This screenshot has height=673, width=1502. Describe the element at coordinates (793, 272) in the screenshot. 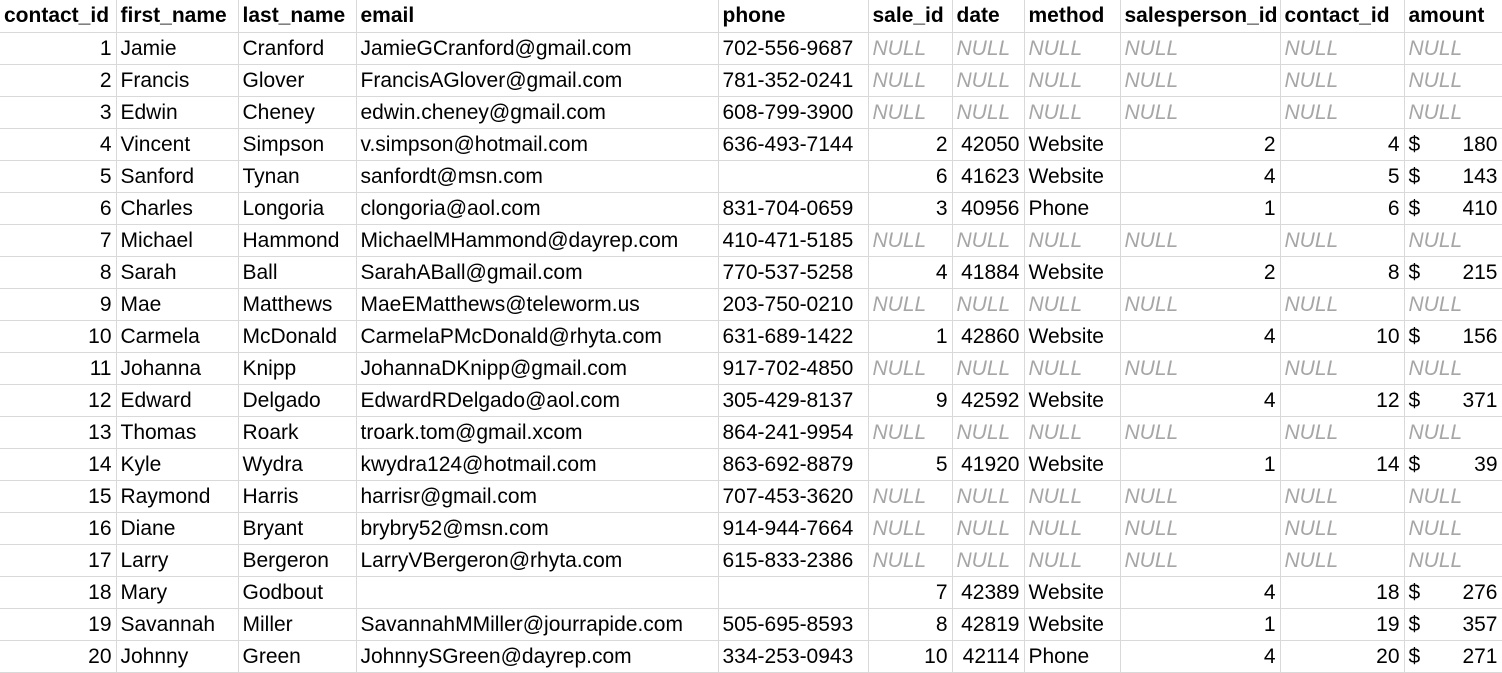

I see `cell-phone: 770-537-5258` at that location.